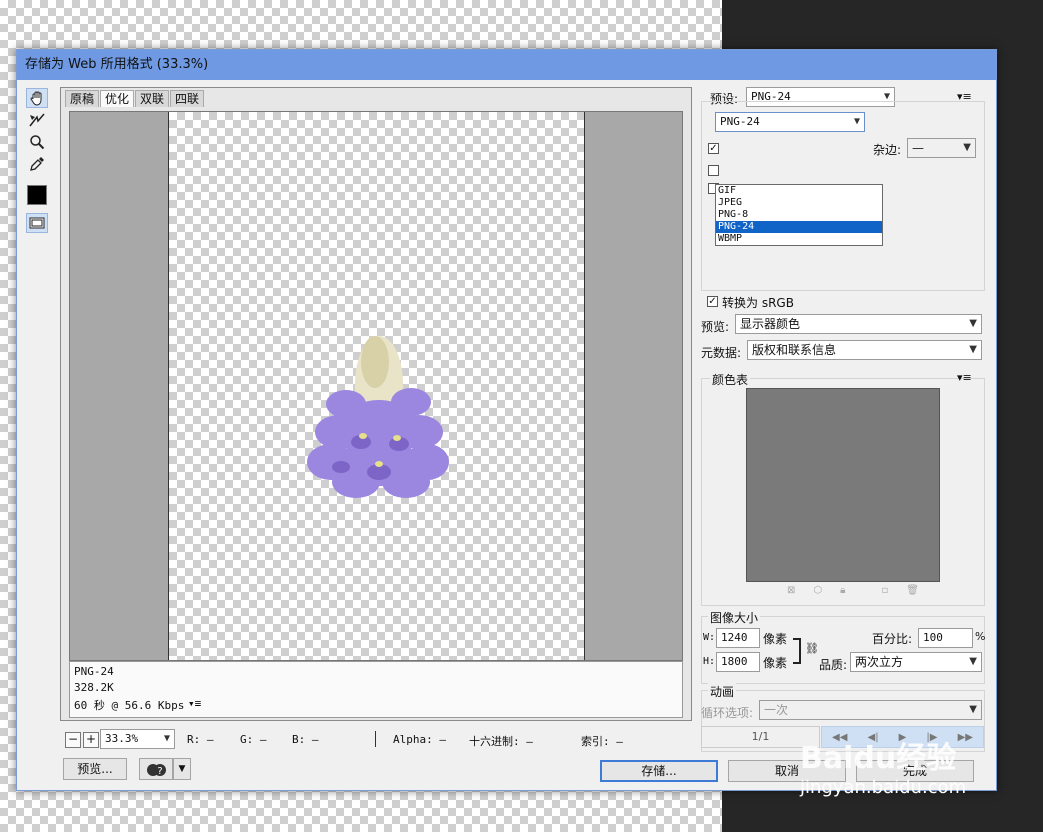 The width and height of the screenshot is (1043, 832). What do you see at coordinates (94, 687) in the screenshot?
I see `info-file-size: 328.2K` at bounding box center [94, 687].